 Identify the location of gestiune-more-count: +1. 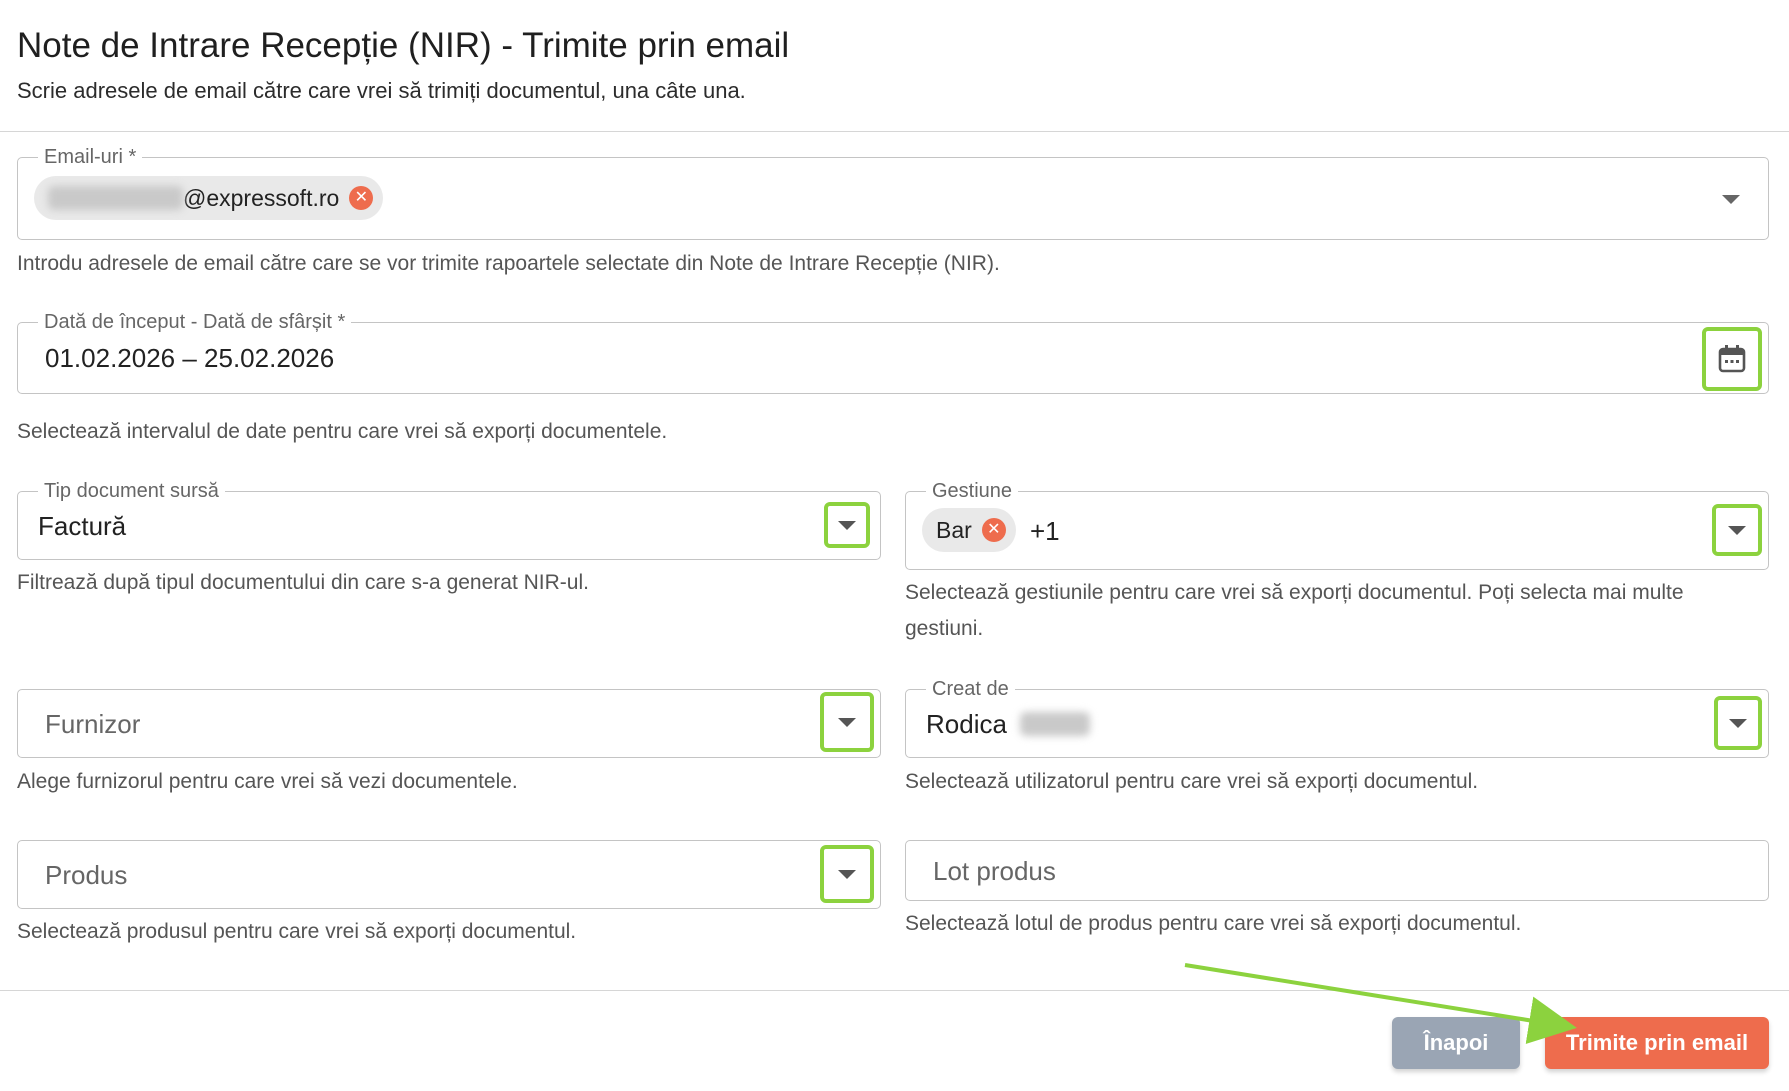
(1045, 531).